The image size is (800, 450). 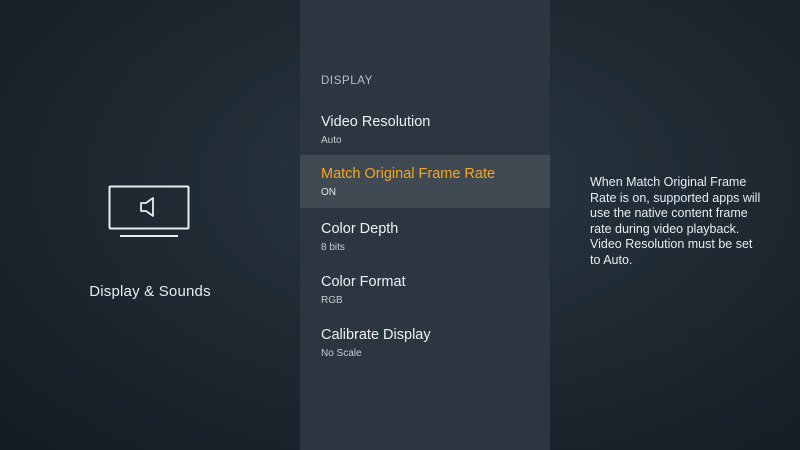 What do you see at coordinates (347, 81) in the screenshot?
I see `section-header: DISPLAY` at bounding box center [347, 81].